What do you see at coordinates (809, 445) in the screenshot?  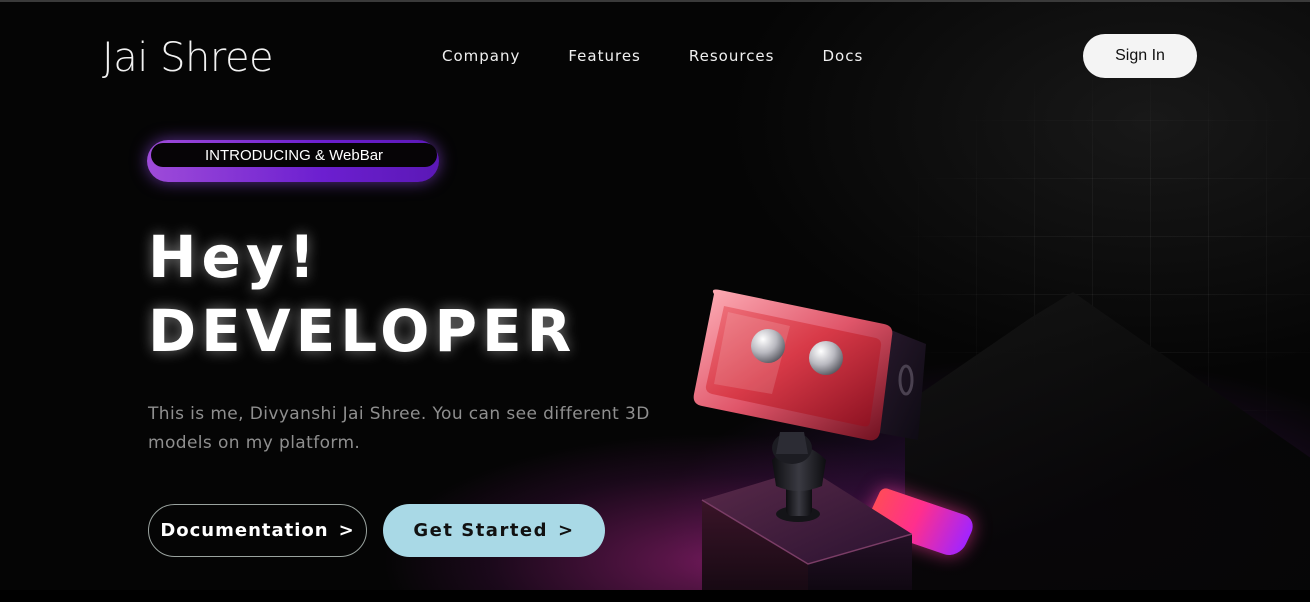 I see `robot-3d-icon` at bounding box center [809, 445].